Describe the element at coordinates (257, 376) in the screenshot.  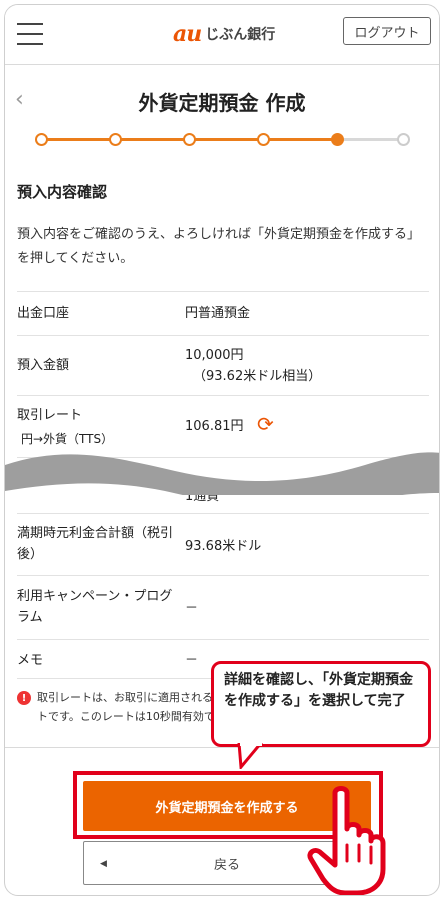
I see `detail-value-sub: （93.62米ドル相当）` at that location.